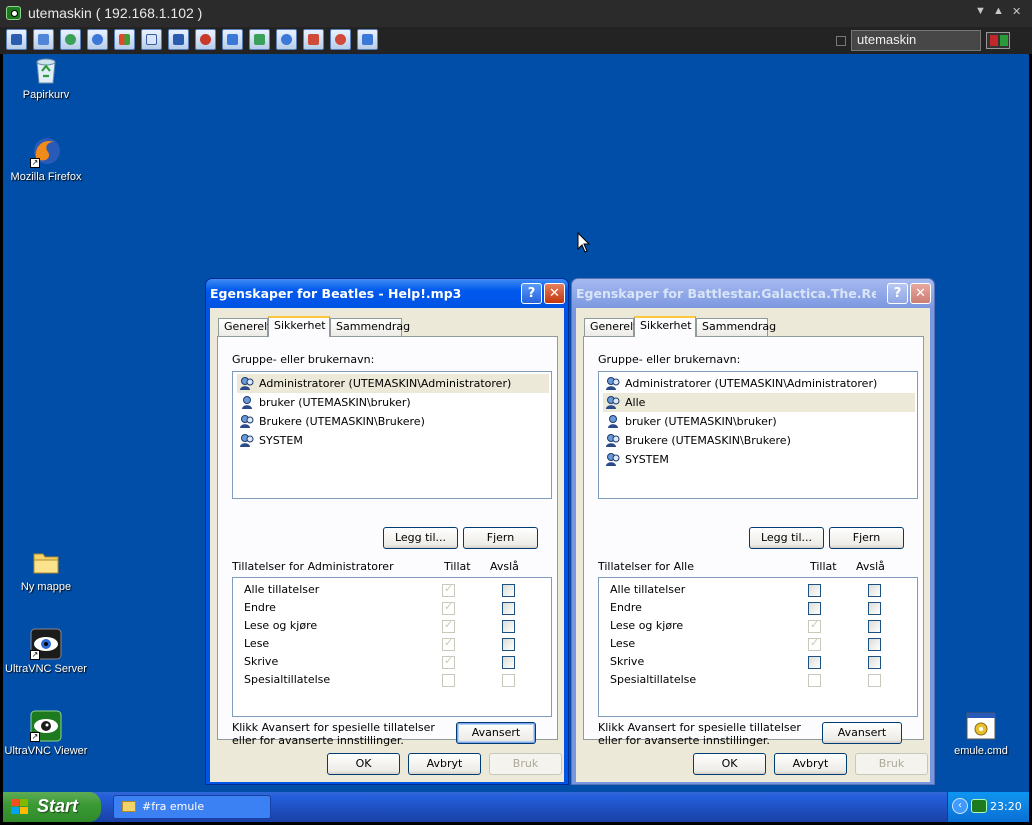 This screenshot has height=825, width=1032. I want to click on desktop-icon-new-folder: Ny mappe, so click(46, 569).